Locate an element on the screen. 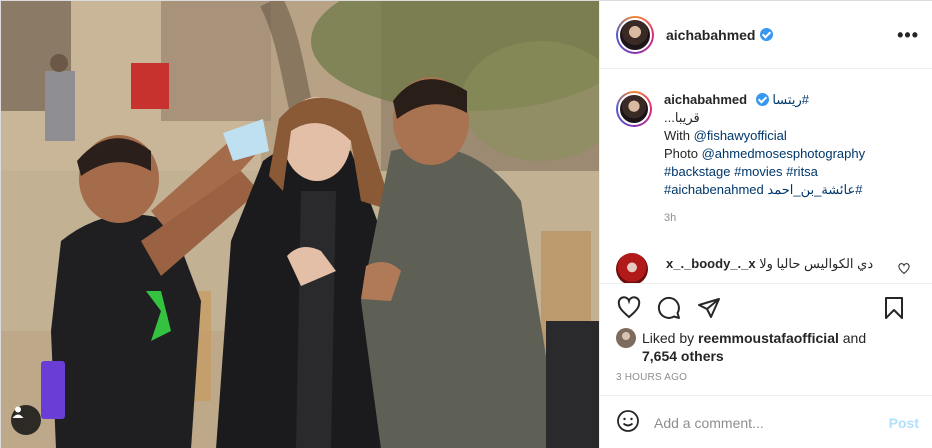  emoji-icon is located at coordinates (628, 422).